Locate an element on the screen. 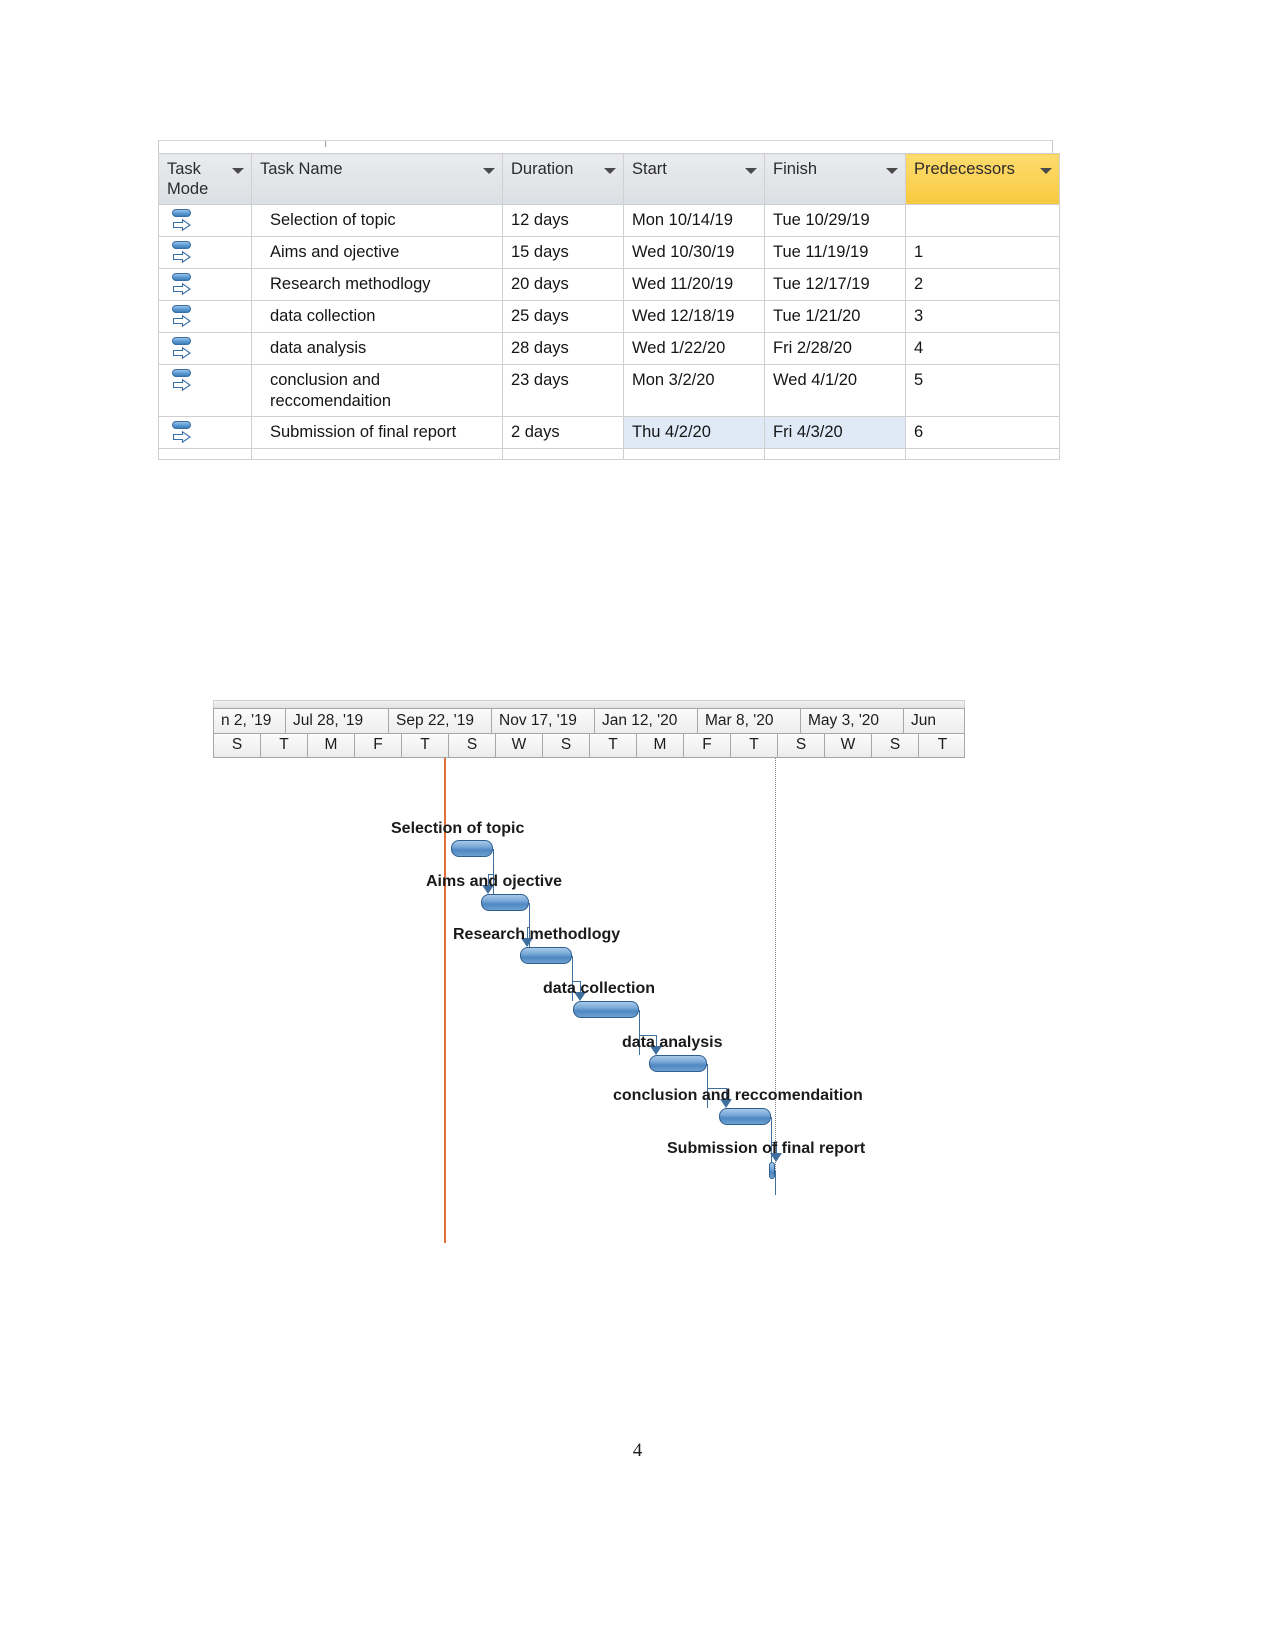  cell-finish: Tue 12/17/19 is located at coordinates (835, 284).